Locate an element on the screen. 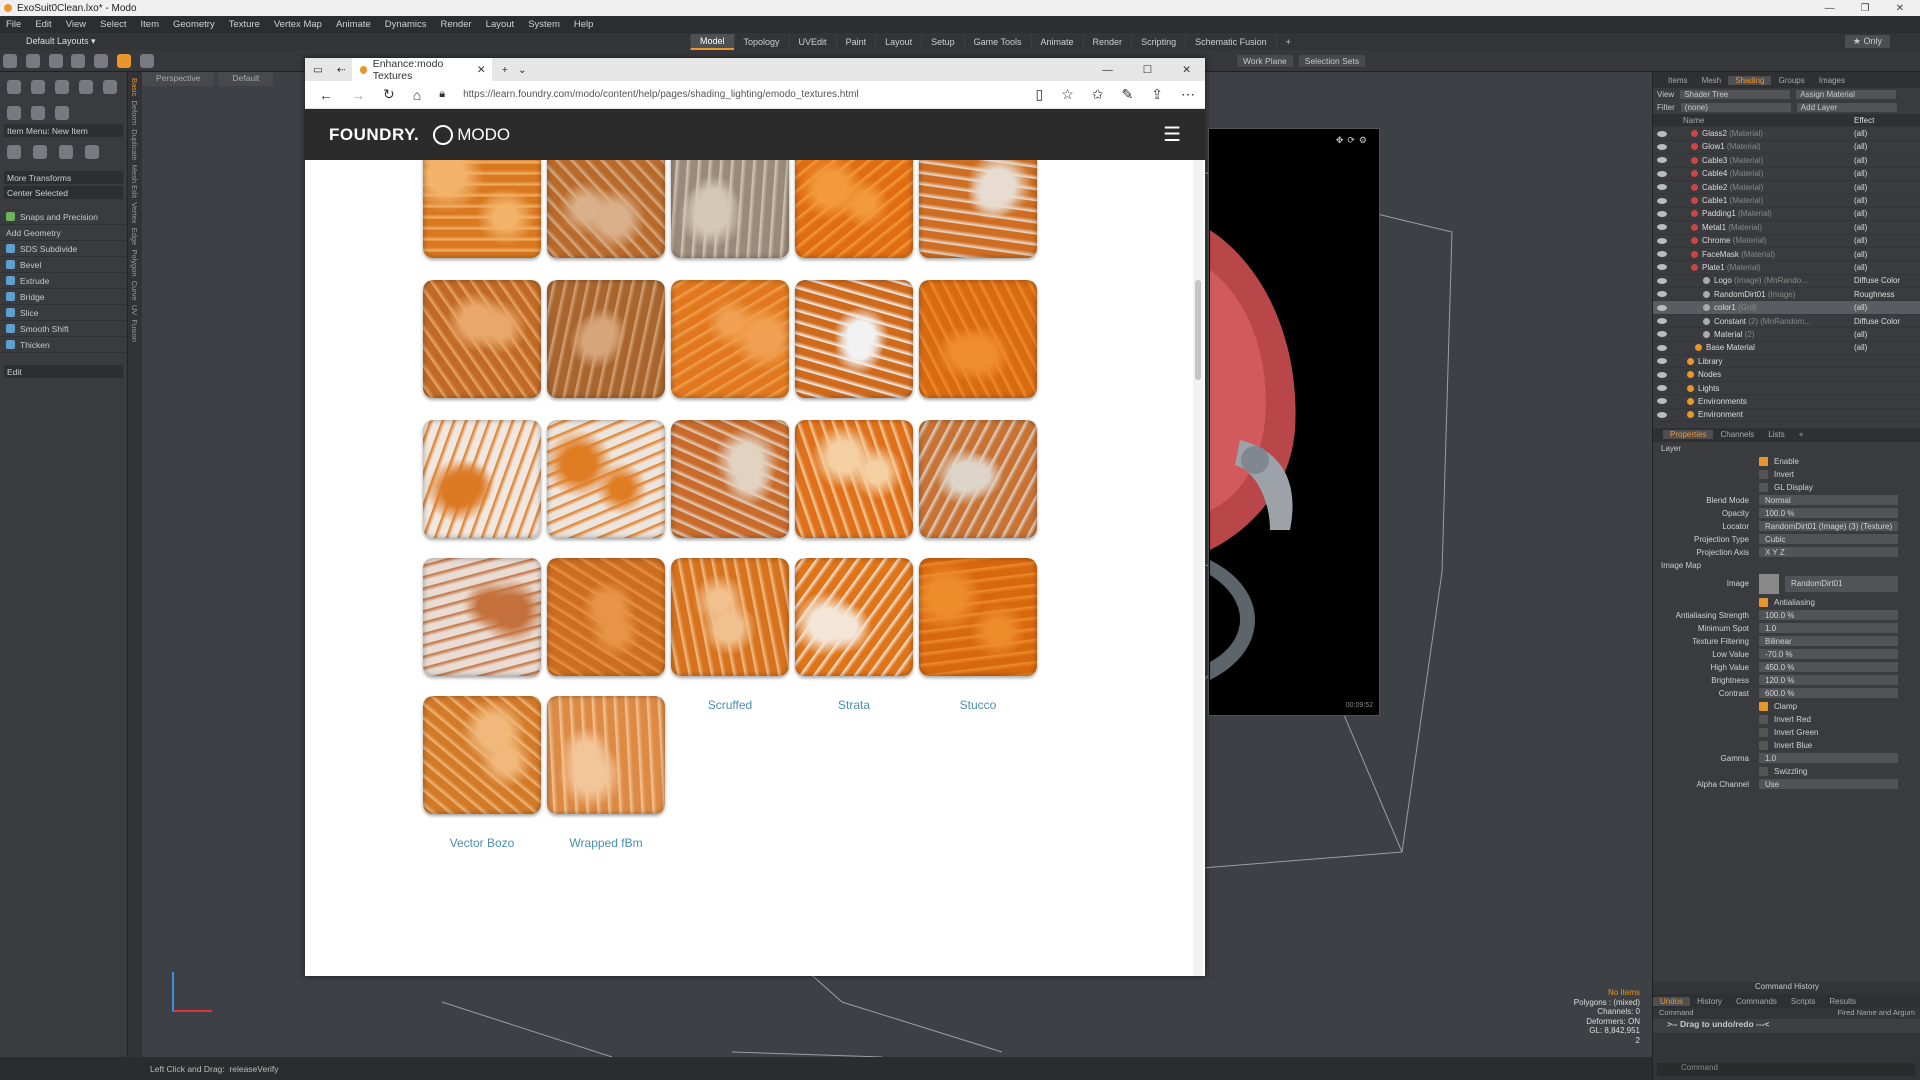 Image resolution: width=1920 pixels, height=1080 pixels. hamburger-menu-icon: ☰ is located at coordinates (1172, 134).